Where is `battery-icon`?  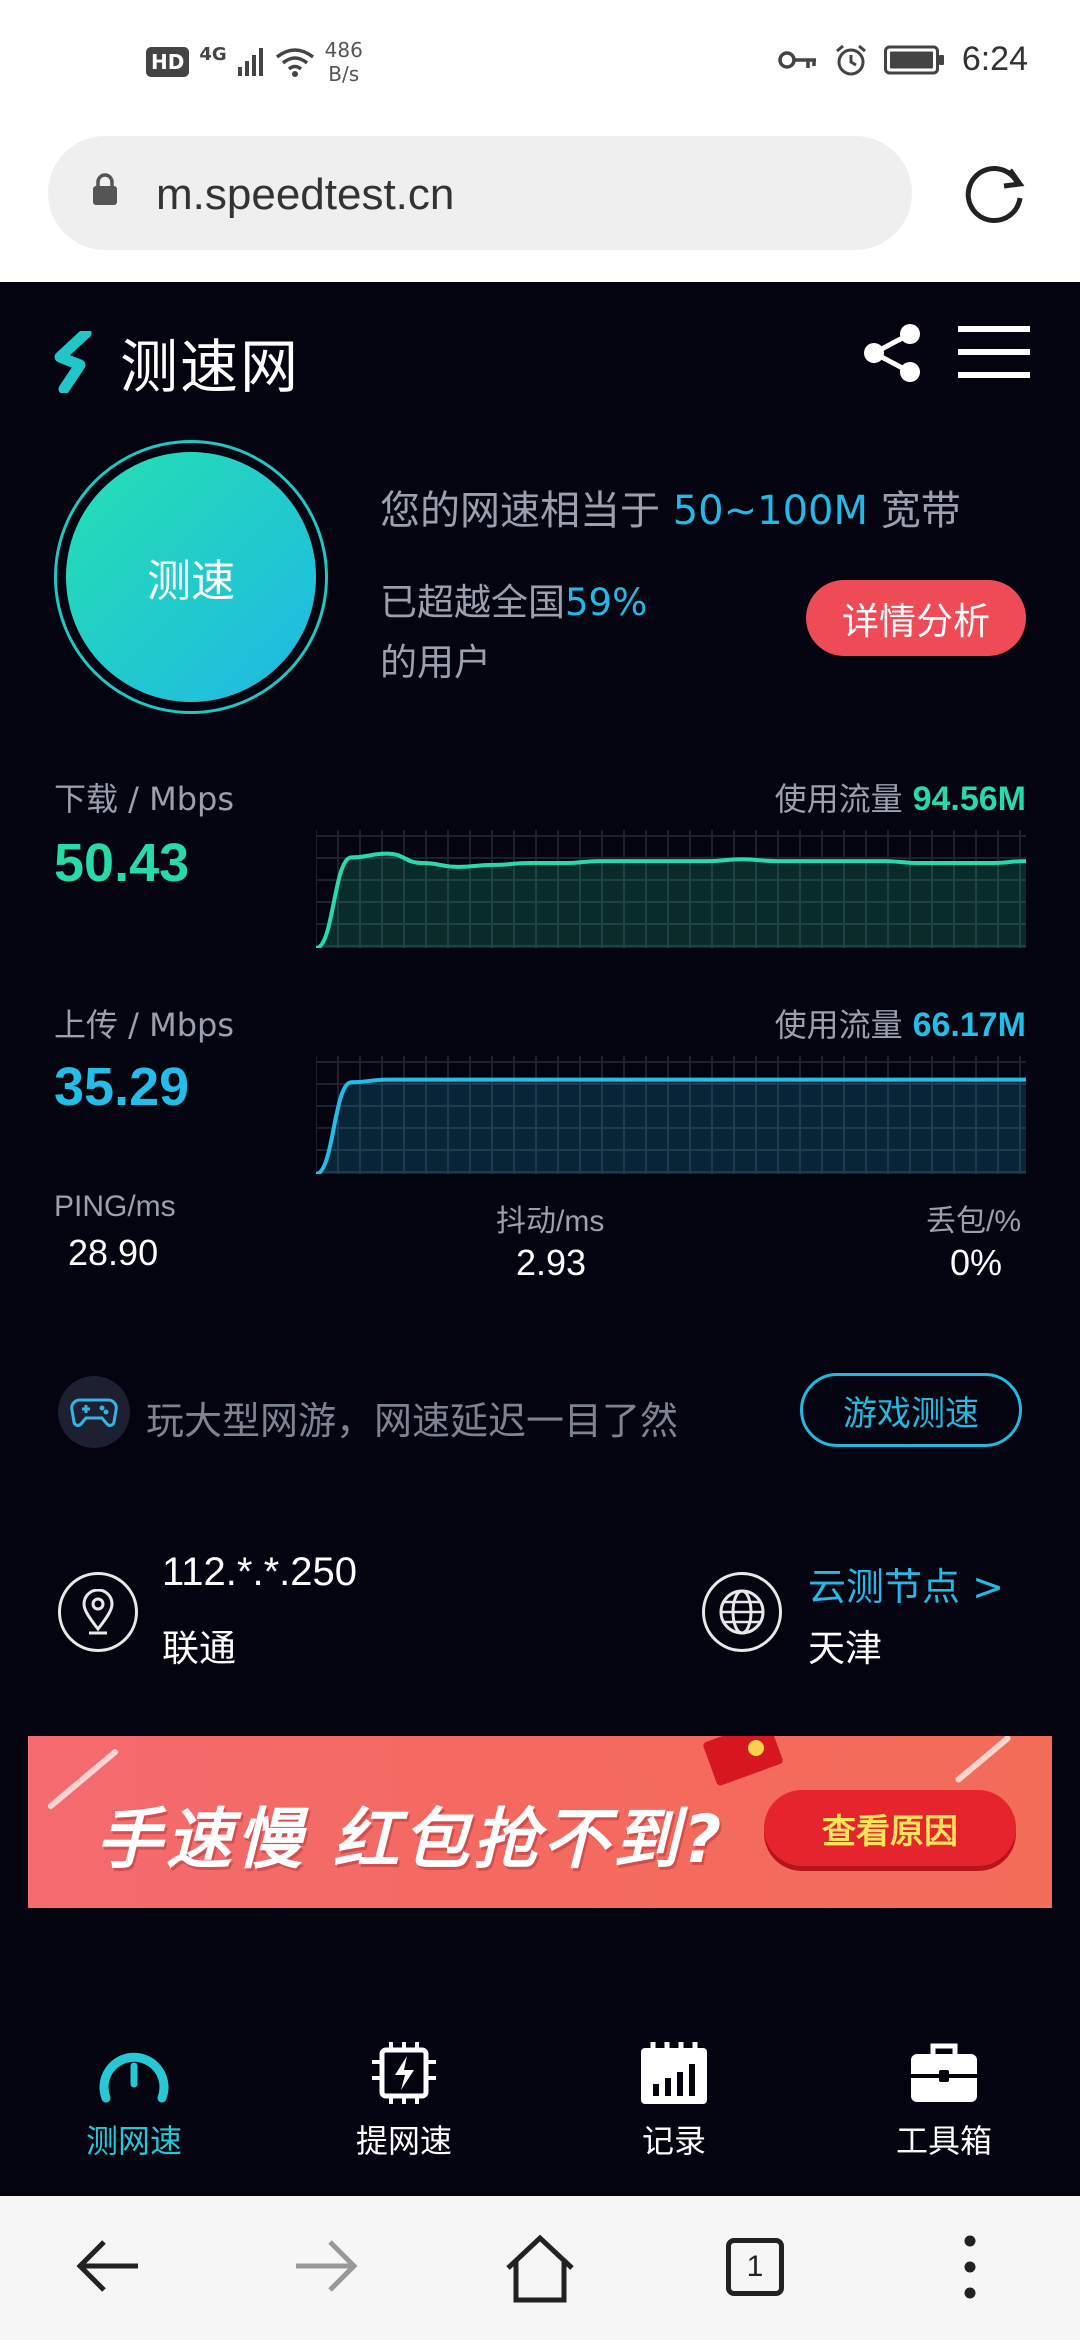
battery-icon is located at coordinates (913, 59).